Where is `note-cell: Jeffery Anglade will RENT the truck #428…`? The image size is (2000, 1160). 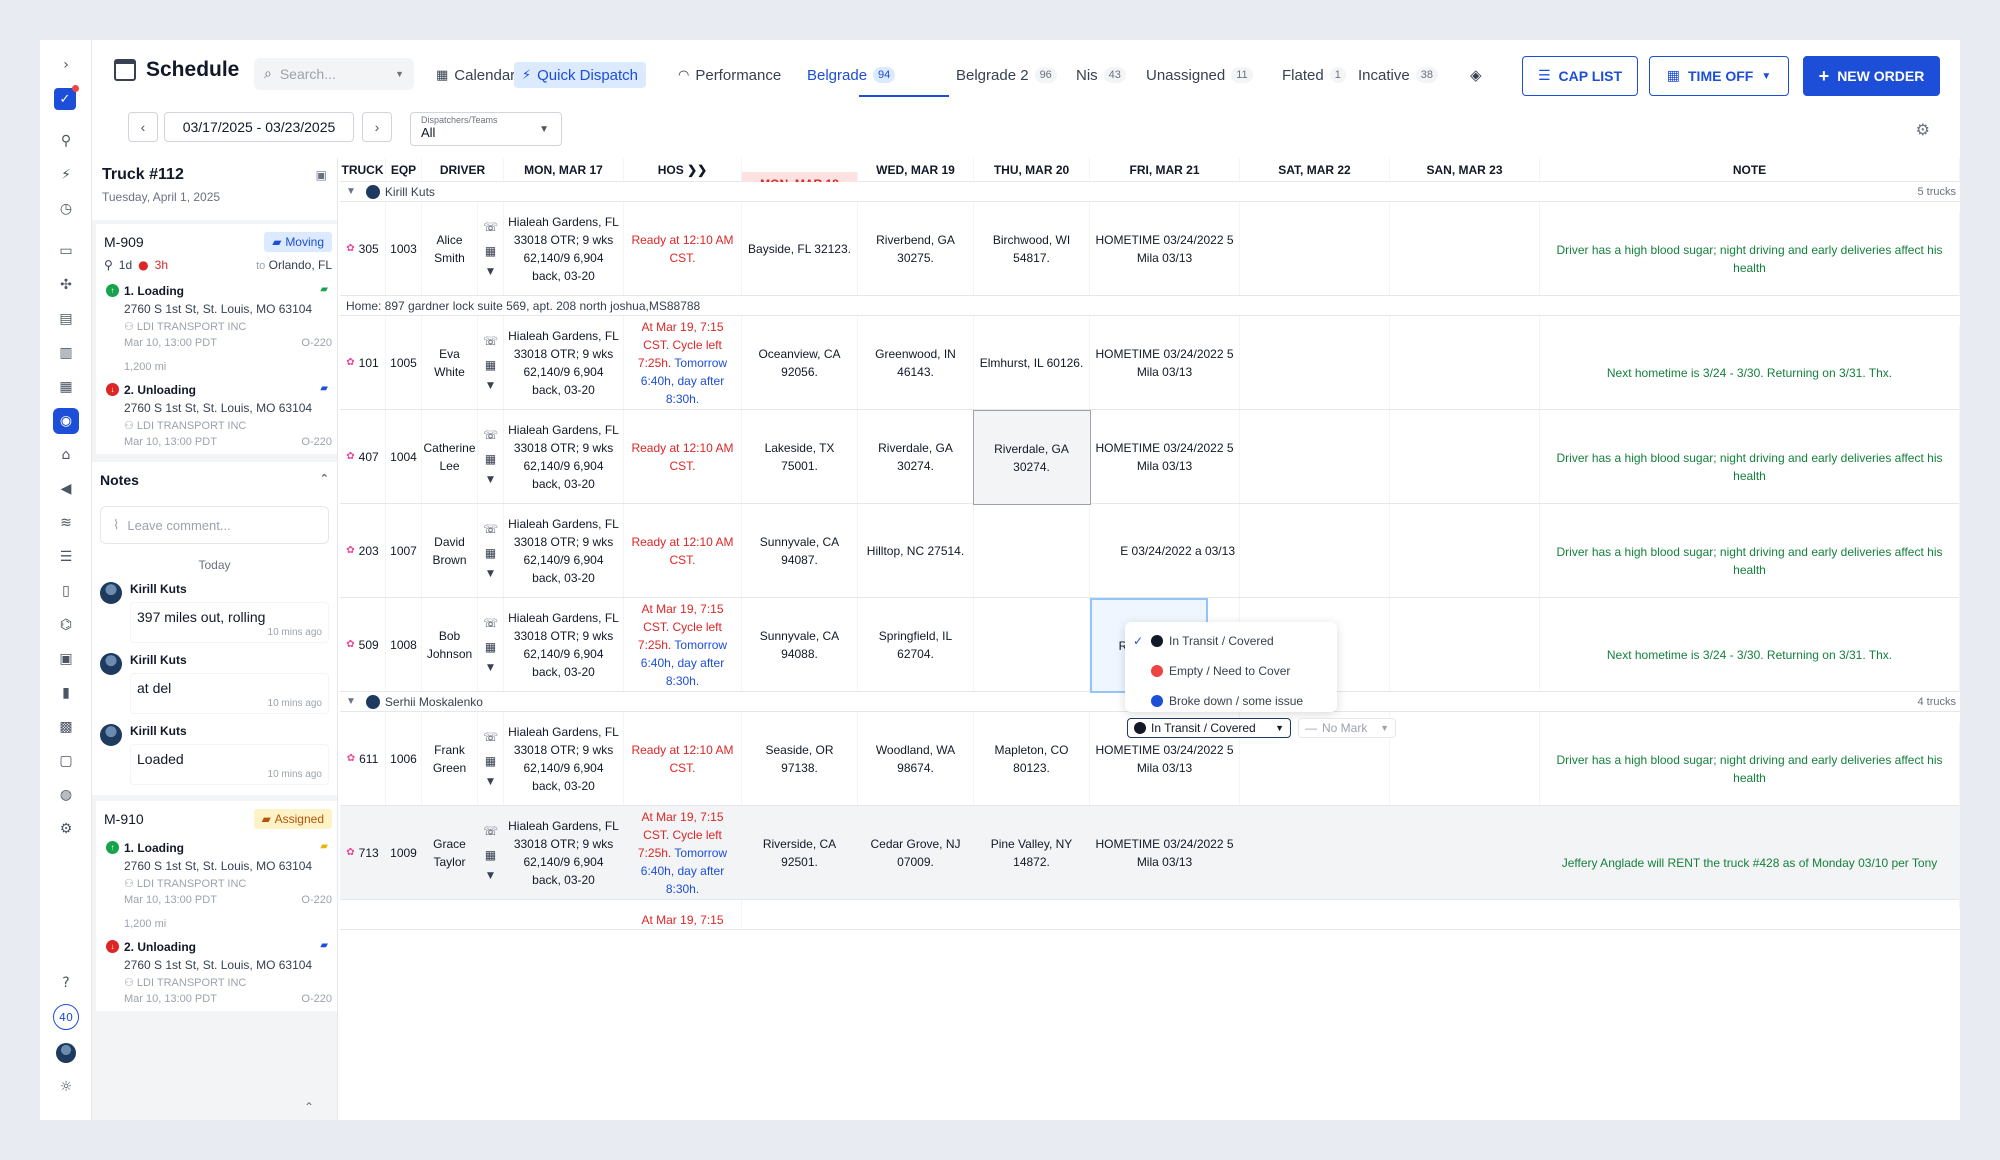
note-cell: Jeffery Anglade will RENT the truck #428… is located at coordinates (1750, 862).